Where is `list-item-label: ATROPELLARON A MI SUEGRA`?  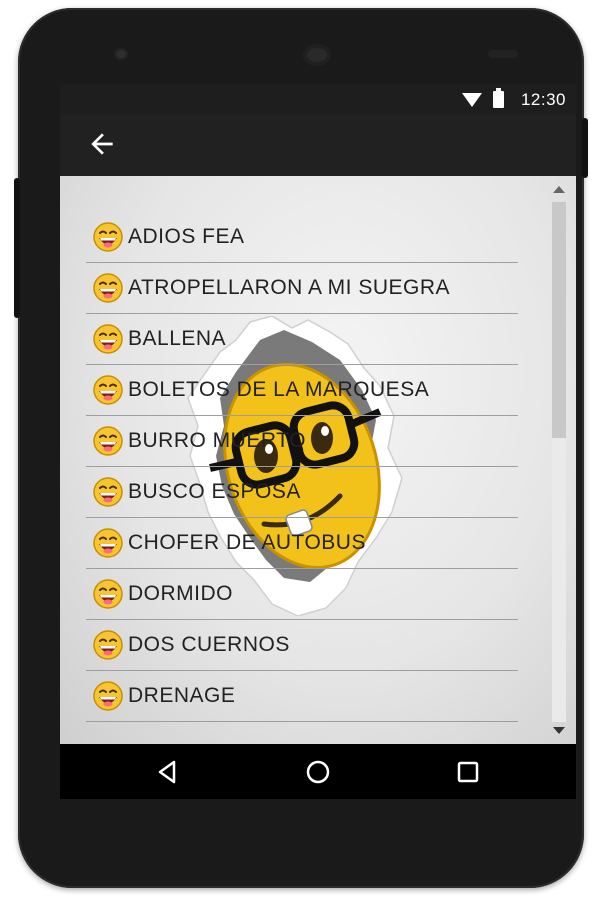 list-item-label: ATROPELLARON A MI SUEGRA is located at coordinates (289, 287).